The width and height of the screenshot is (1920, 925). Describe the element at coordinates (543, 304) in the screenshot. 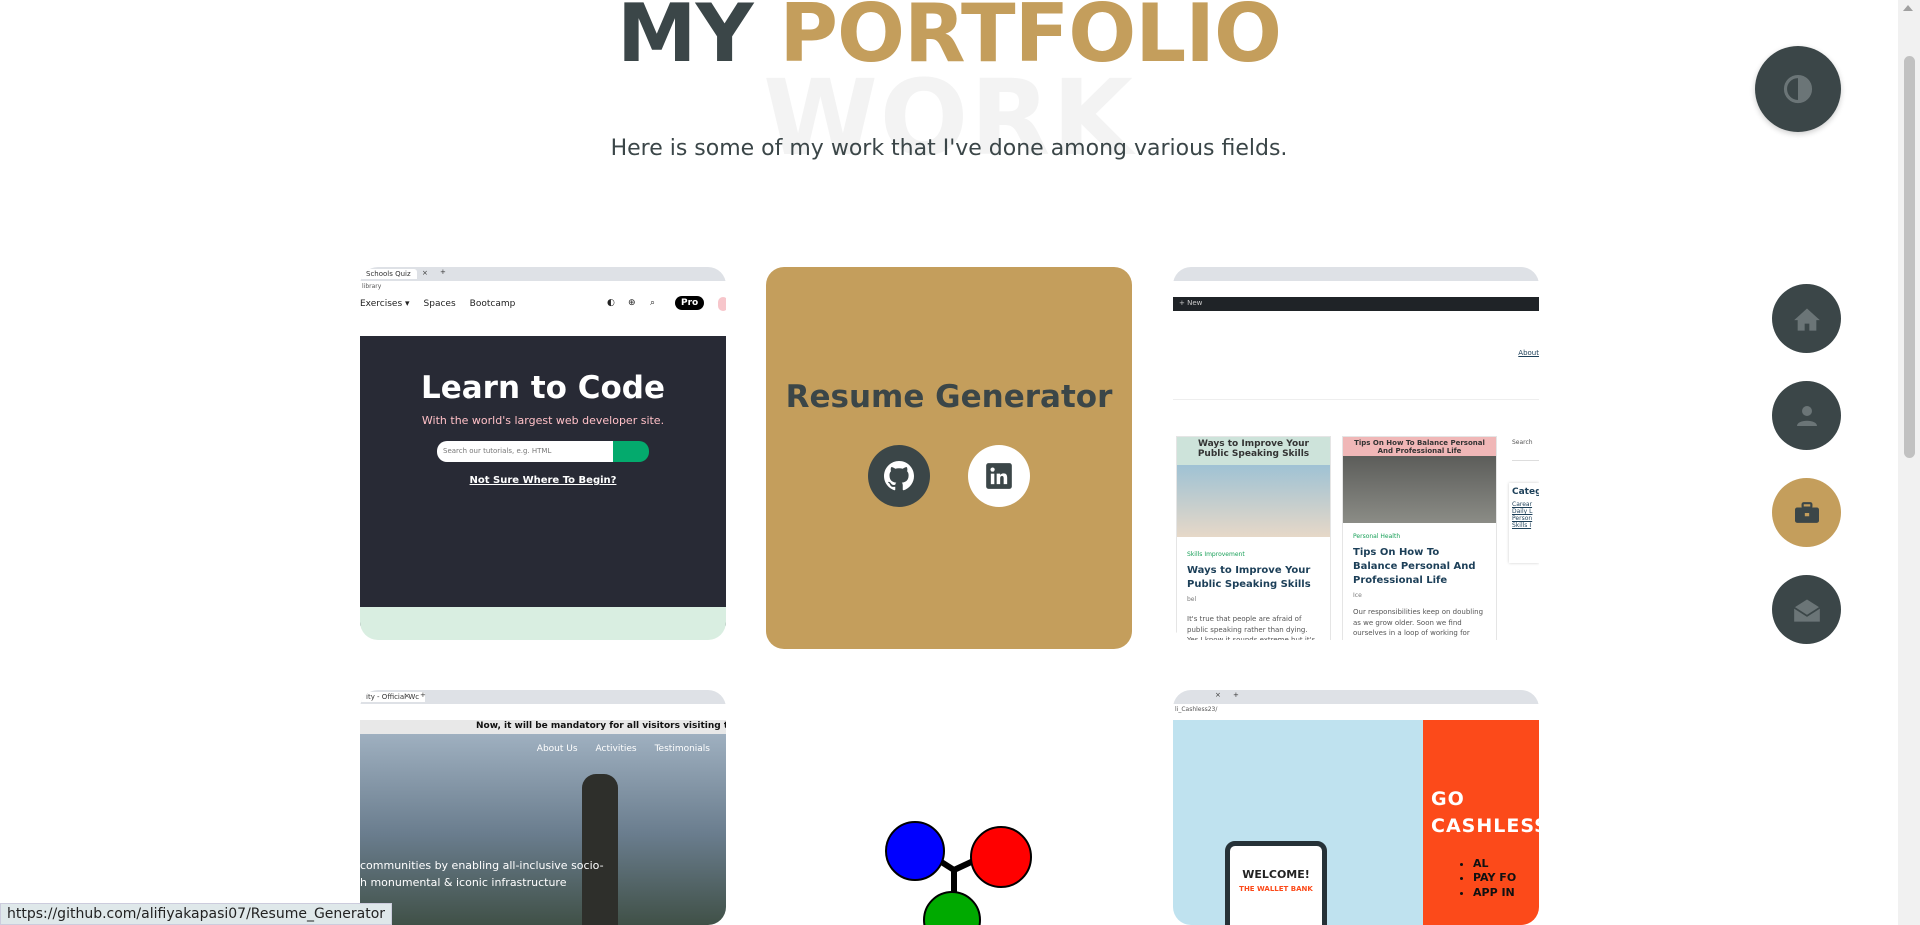

I see `w3-nav: Exercises ▾ Spaces Bootcamp ◐ ⊕ ⌕ Pro` at that location.